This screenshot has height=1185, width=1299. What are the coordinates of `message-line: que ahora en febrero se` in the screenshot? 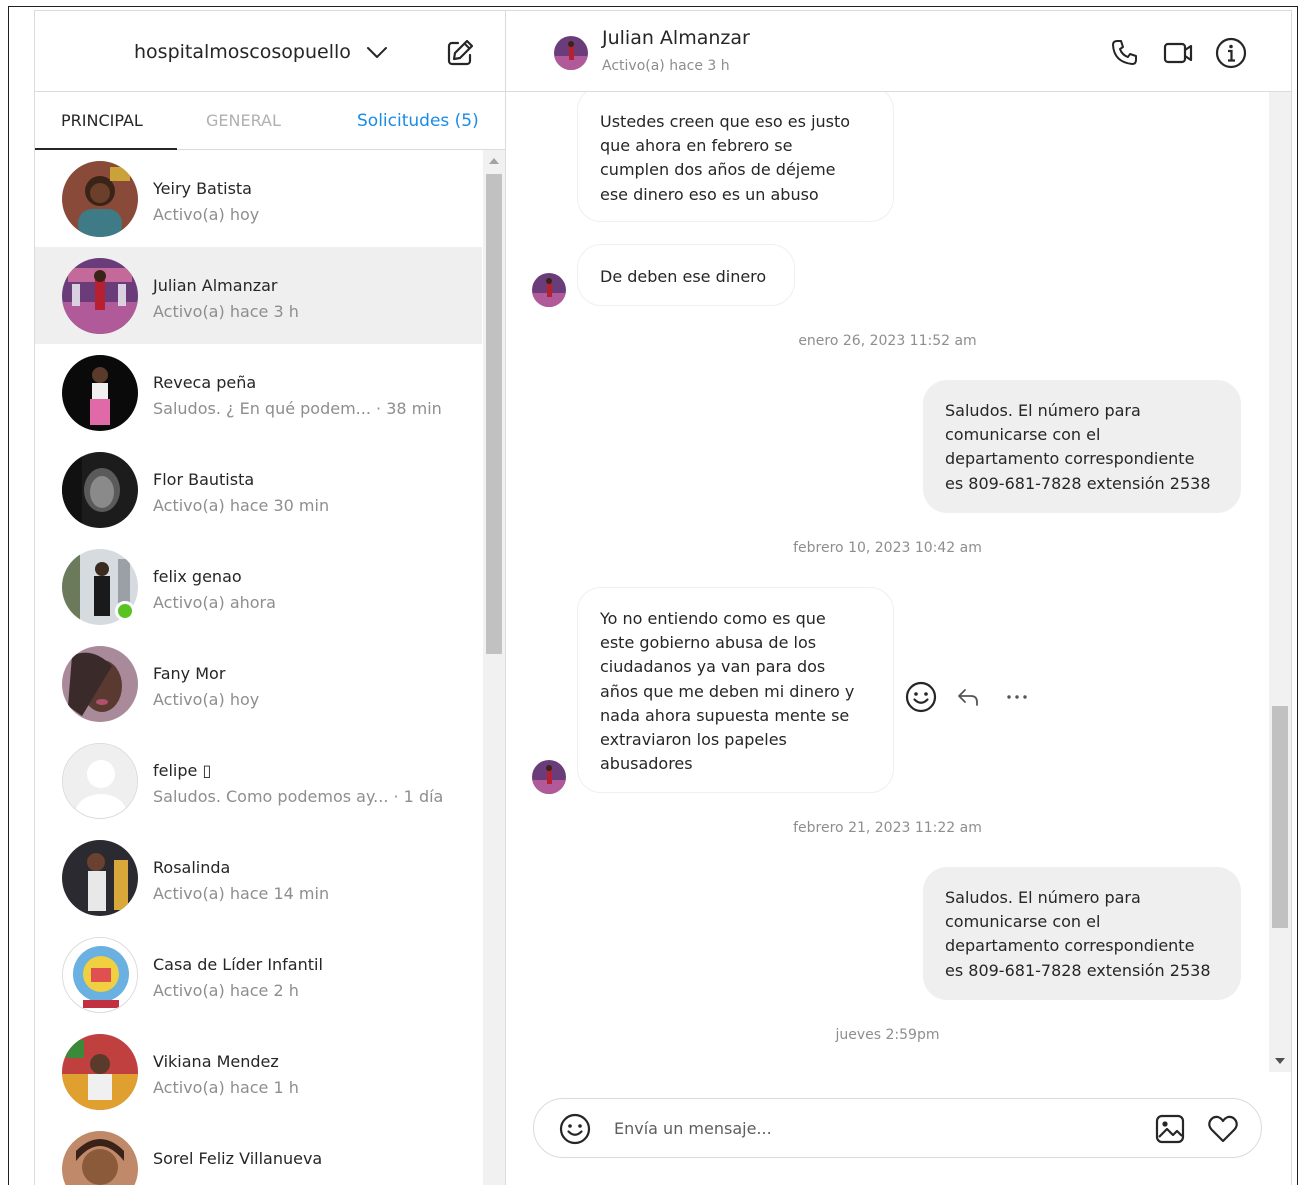 It's located at (696, 146).